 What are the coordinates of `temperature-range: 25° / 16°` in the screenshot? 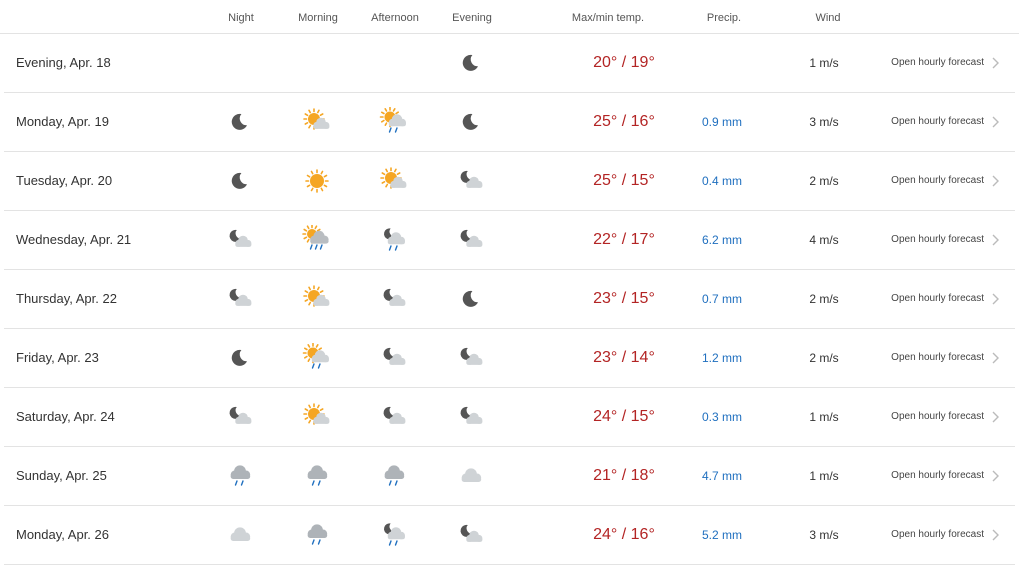 It's located at (624, 121).